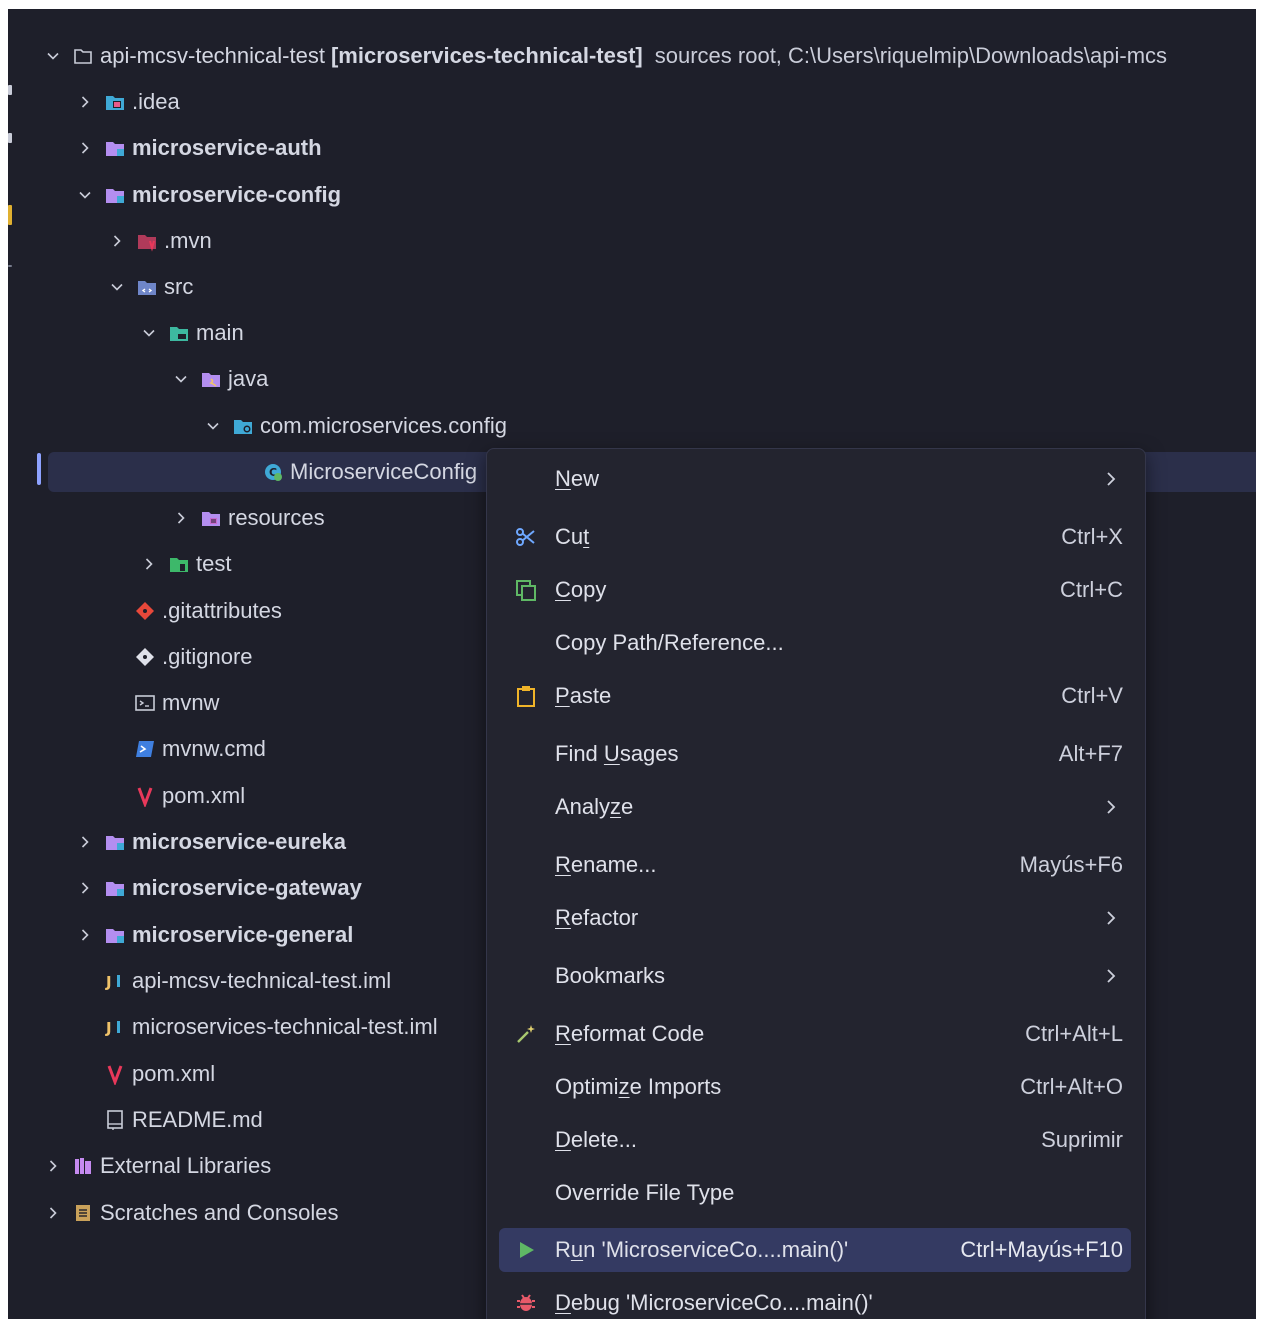  Describe the element at coordinates (1071, 864) in the screenshot. I see `shortcut: Mayús+F6` at that location.